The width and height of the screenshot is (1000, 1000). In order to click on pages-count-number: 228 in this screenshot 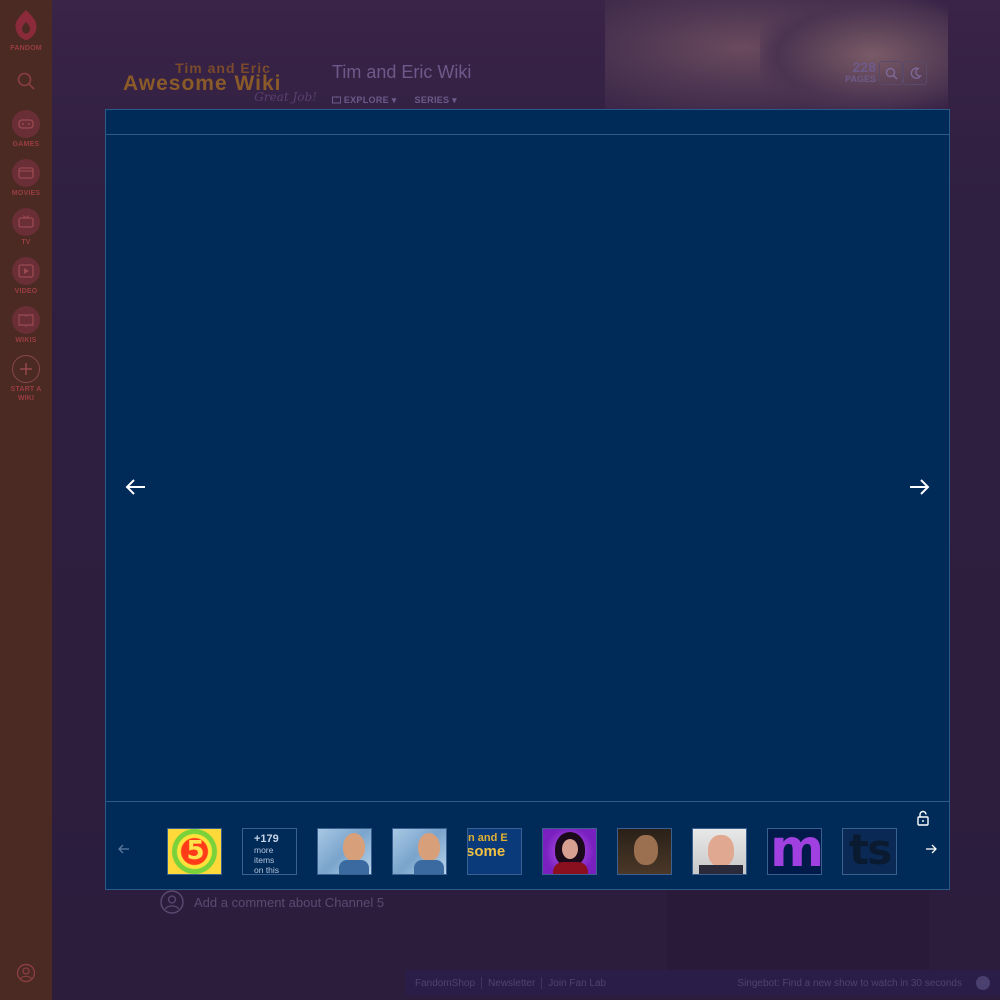, I will do `click(864, 67)`.